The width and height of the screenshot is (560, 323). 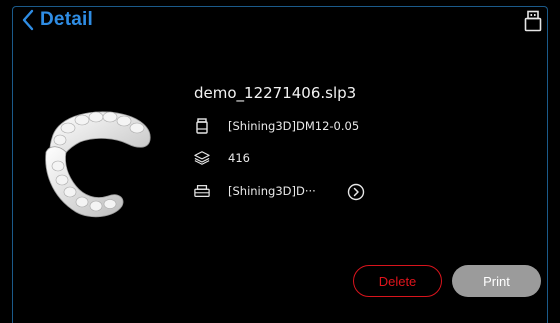 What do you see at coordinates (28, 20) in the screenshot?
I see `chevron-left-icon` at bounding box center [28, 20].